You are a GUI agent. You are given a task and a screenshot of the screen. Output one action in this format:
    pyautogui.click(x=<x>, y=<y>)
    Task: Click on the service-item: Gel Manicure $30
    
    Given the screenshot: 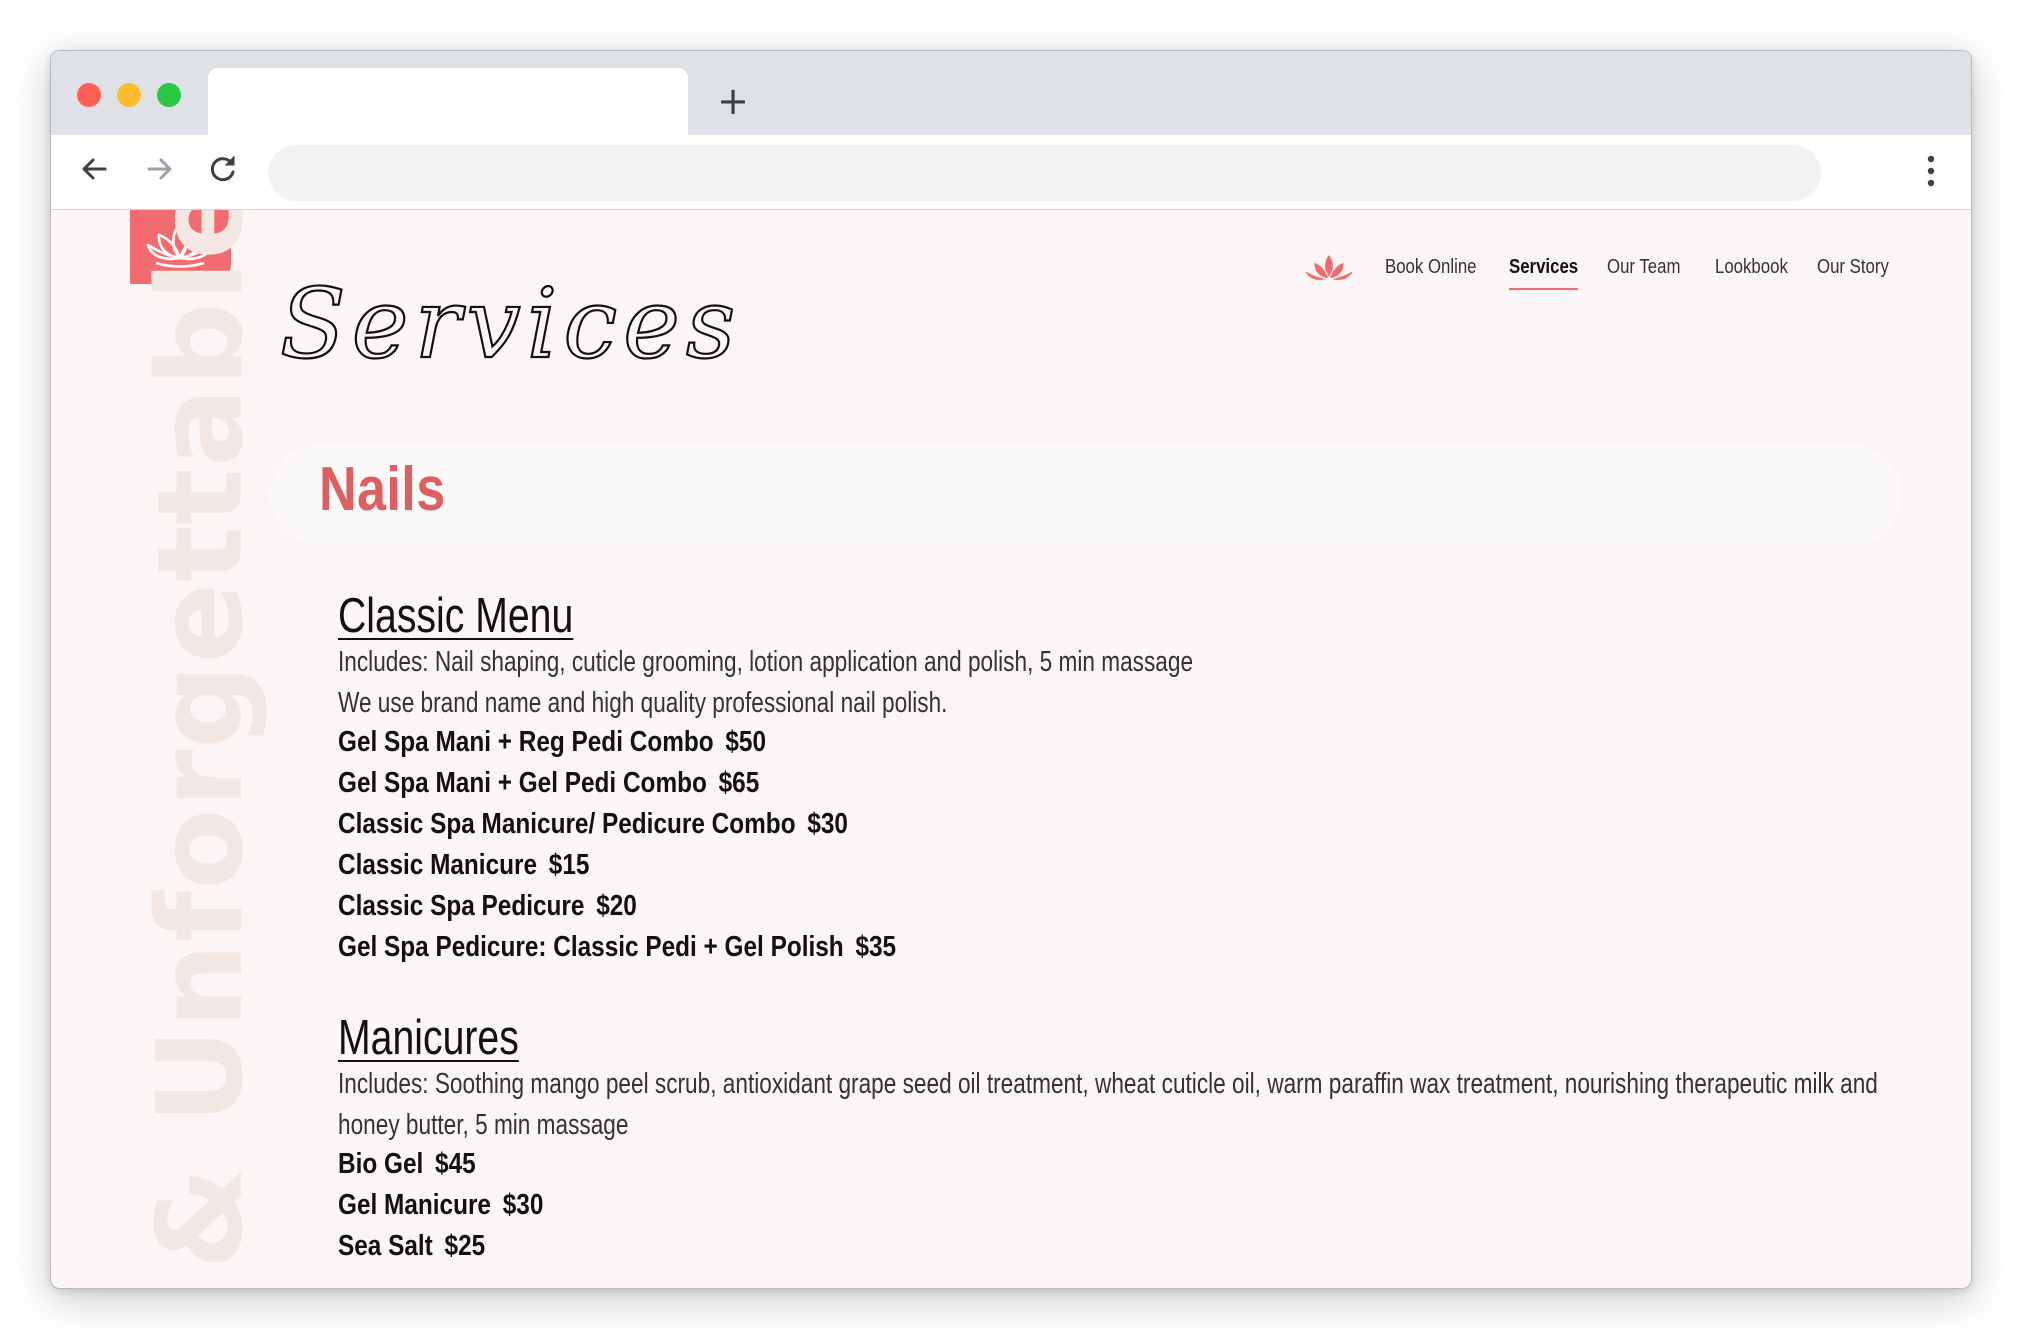 What is the action you would take?
    pyautogui.click(x=440, y=1205)
    